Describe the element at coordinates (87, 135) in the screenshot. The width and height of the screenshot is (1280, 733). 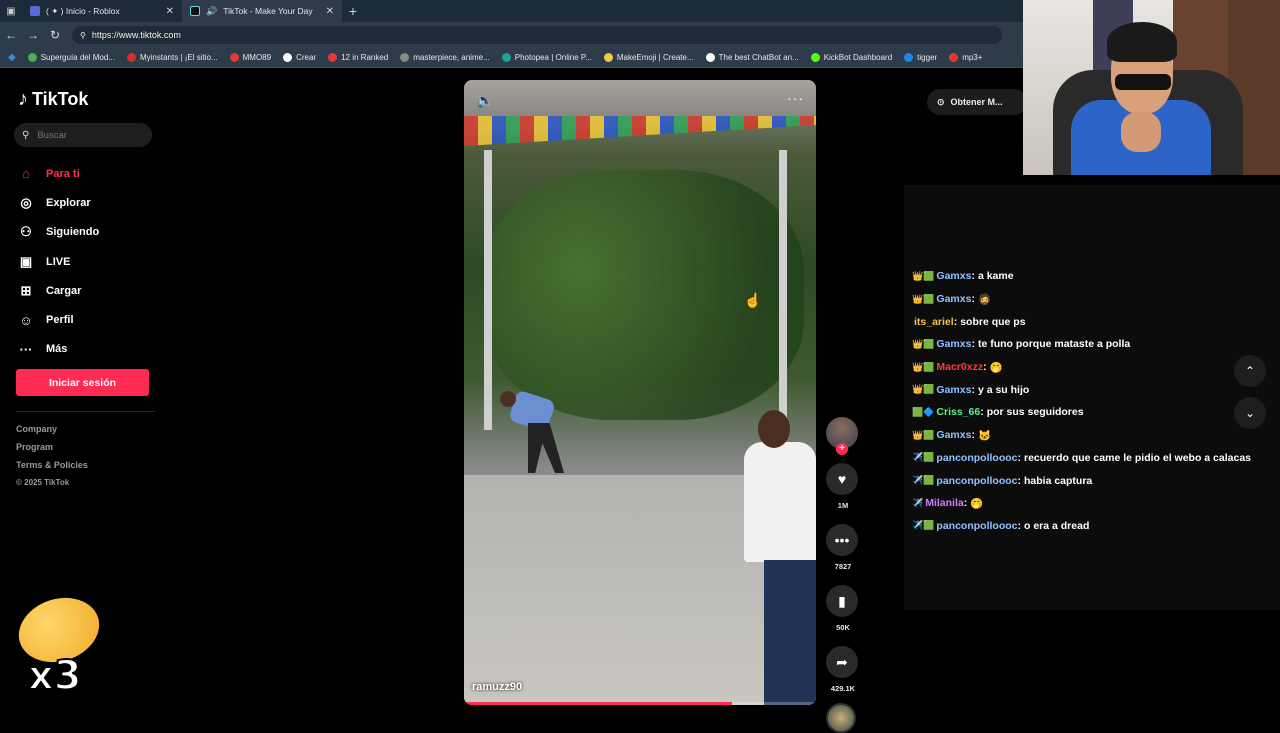
I see `search-input` at that location.